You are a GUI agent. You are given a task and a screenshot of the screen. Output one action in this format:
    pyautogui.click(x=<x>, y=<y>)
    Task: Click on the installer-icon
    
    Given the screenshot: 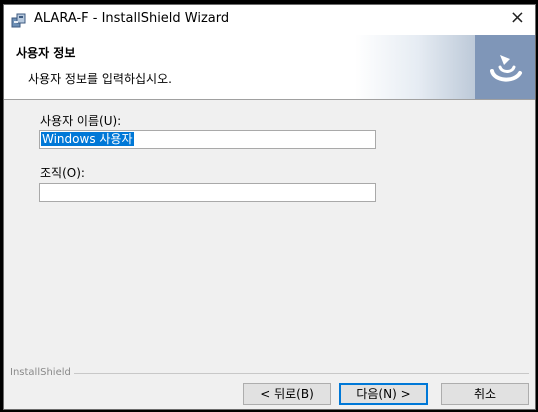 What is the action you would take?
    pyautogui.click(x=18, y=20)
    